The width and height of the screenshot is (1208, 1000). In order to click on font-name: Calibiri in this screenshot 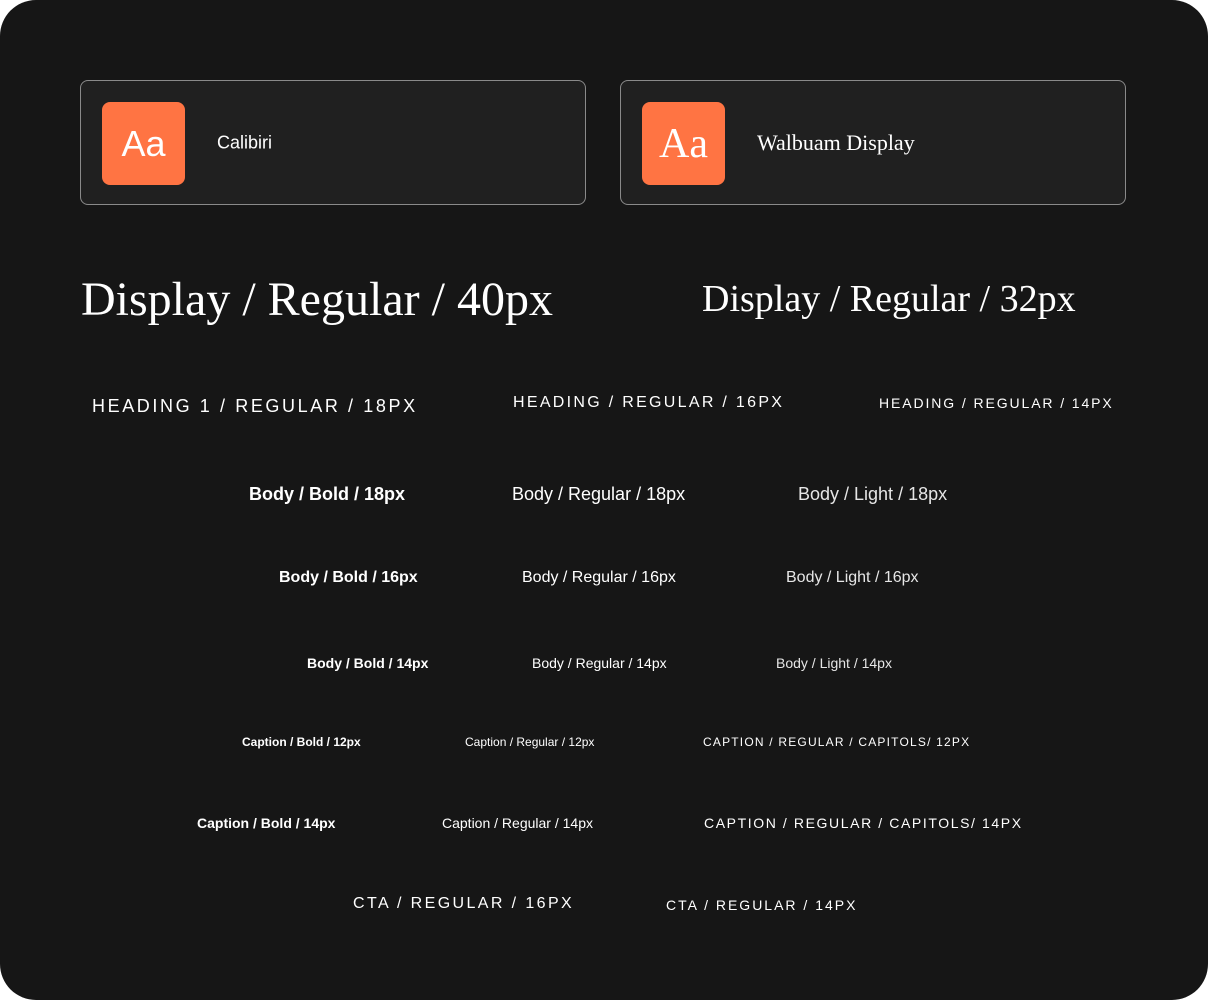, I will do `click(245, 142)`.